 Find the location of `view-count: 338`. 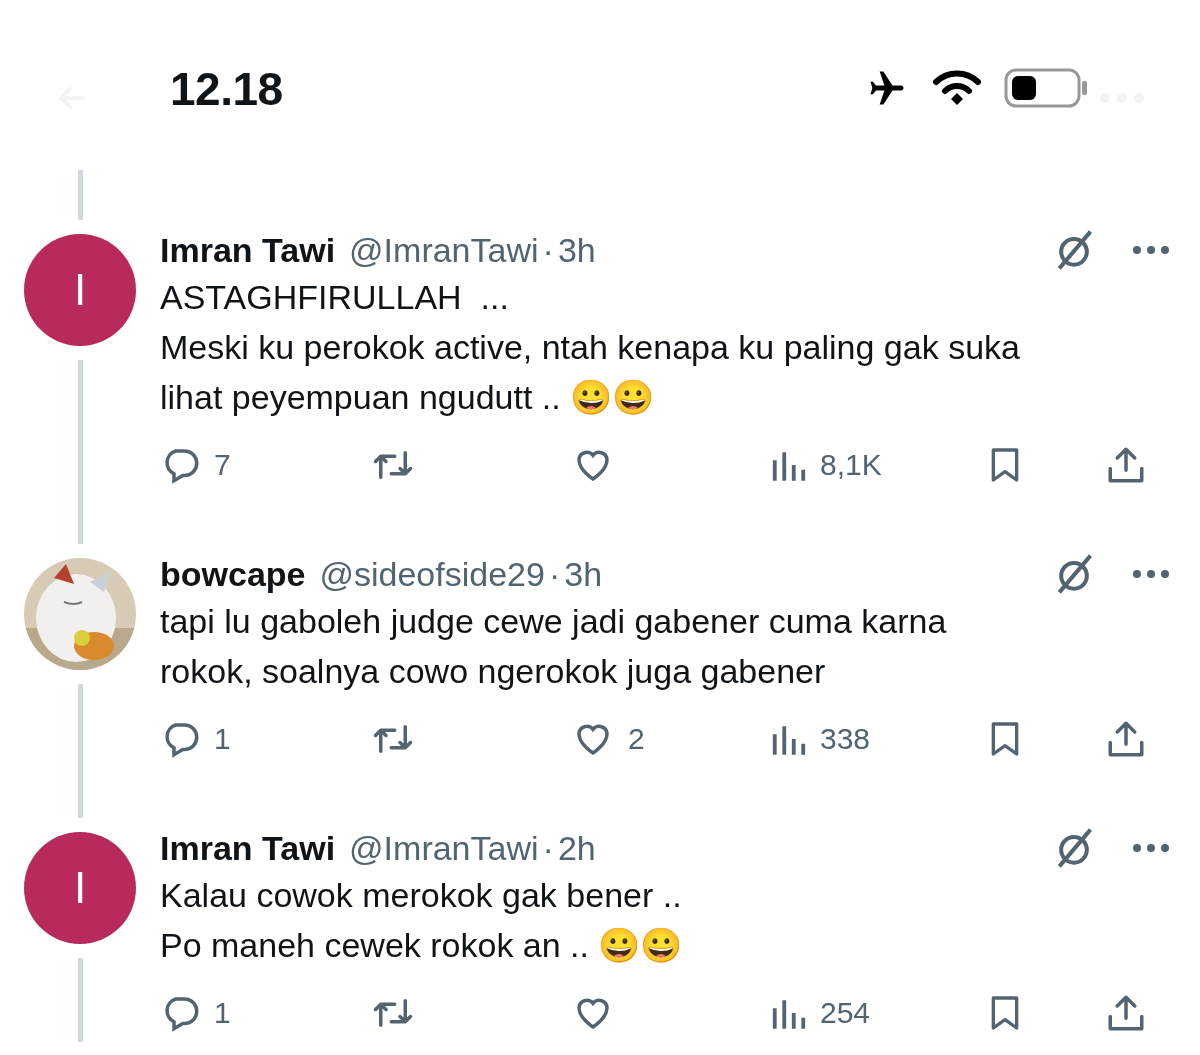

view-count: 338 is located at coordinates (845, 739).